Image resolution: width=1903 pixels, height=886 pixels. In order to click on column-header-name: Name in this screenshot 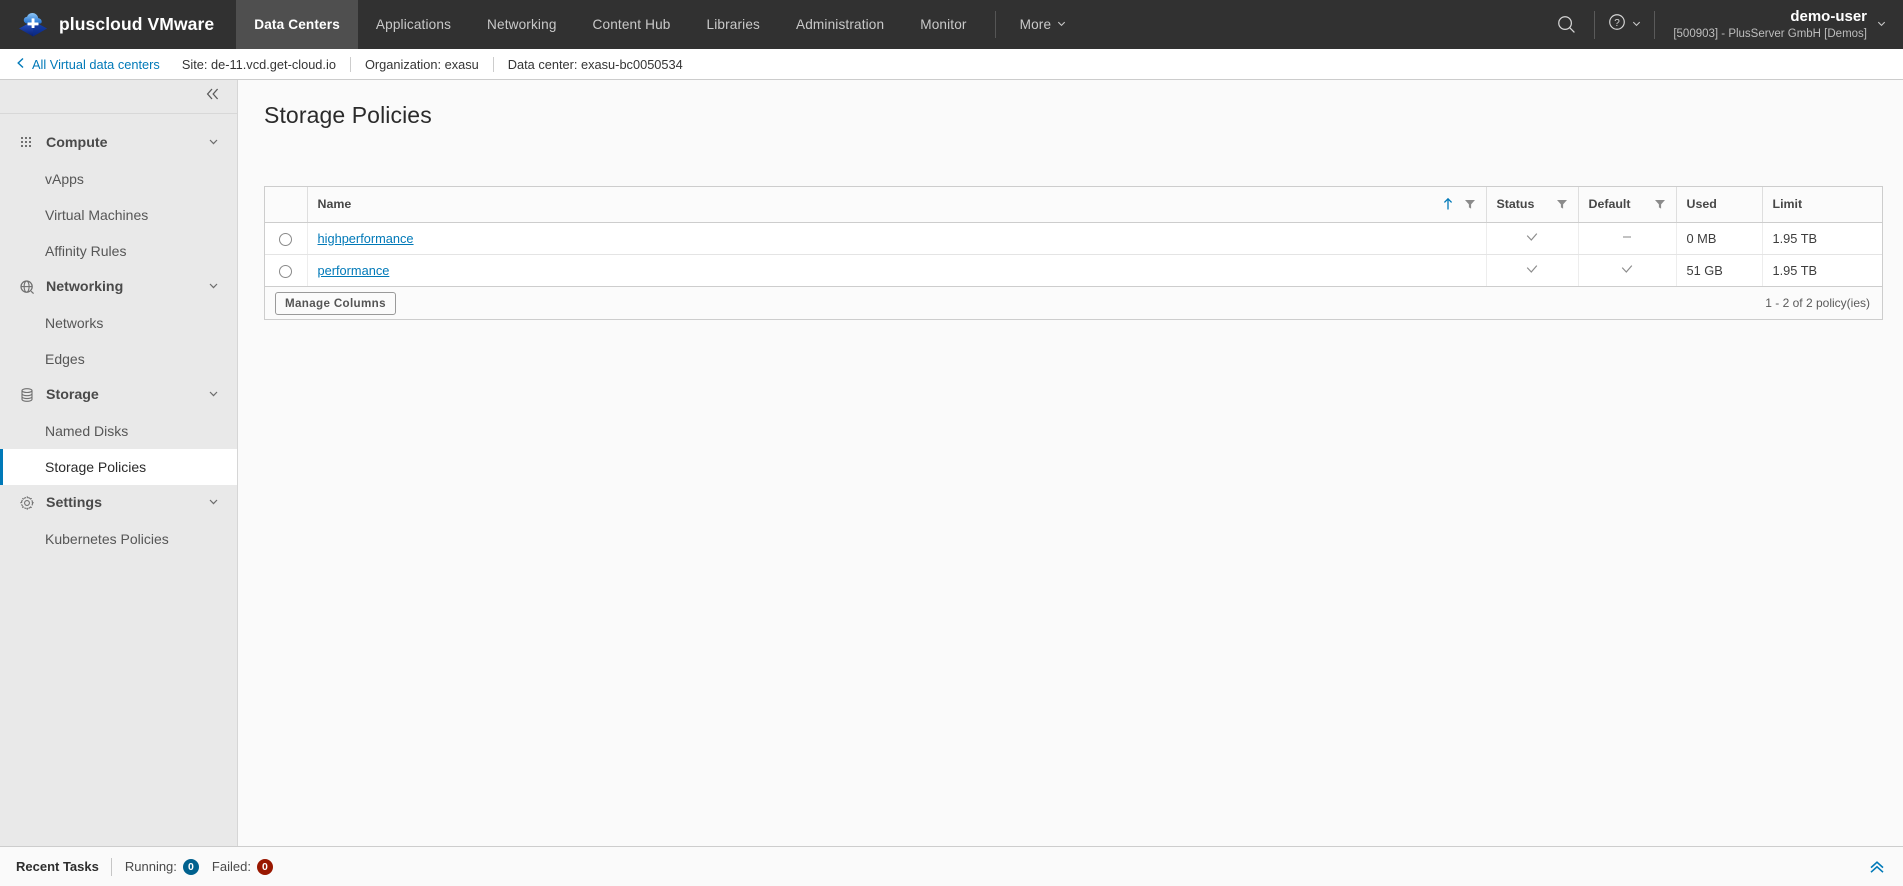, I will do `click(896, 205)`.